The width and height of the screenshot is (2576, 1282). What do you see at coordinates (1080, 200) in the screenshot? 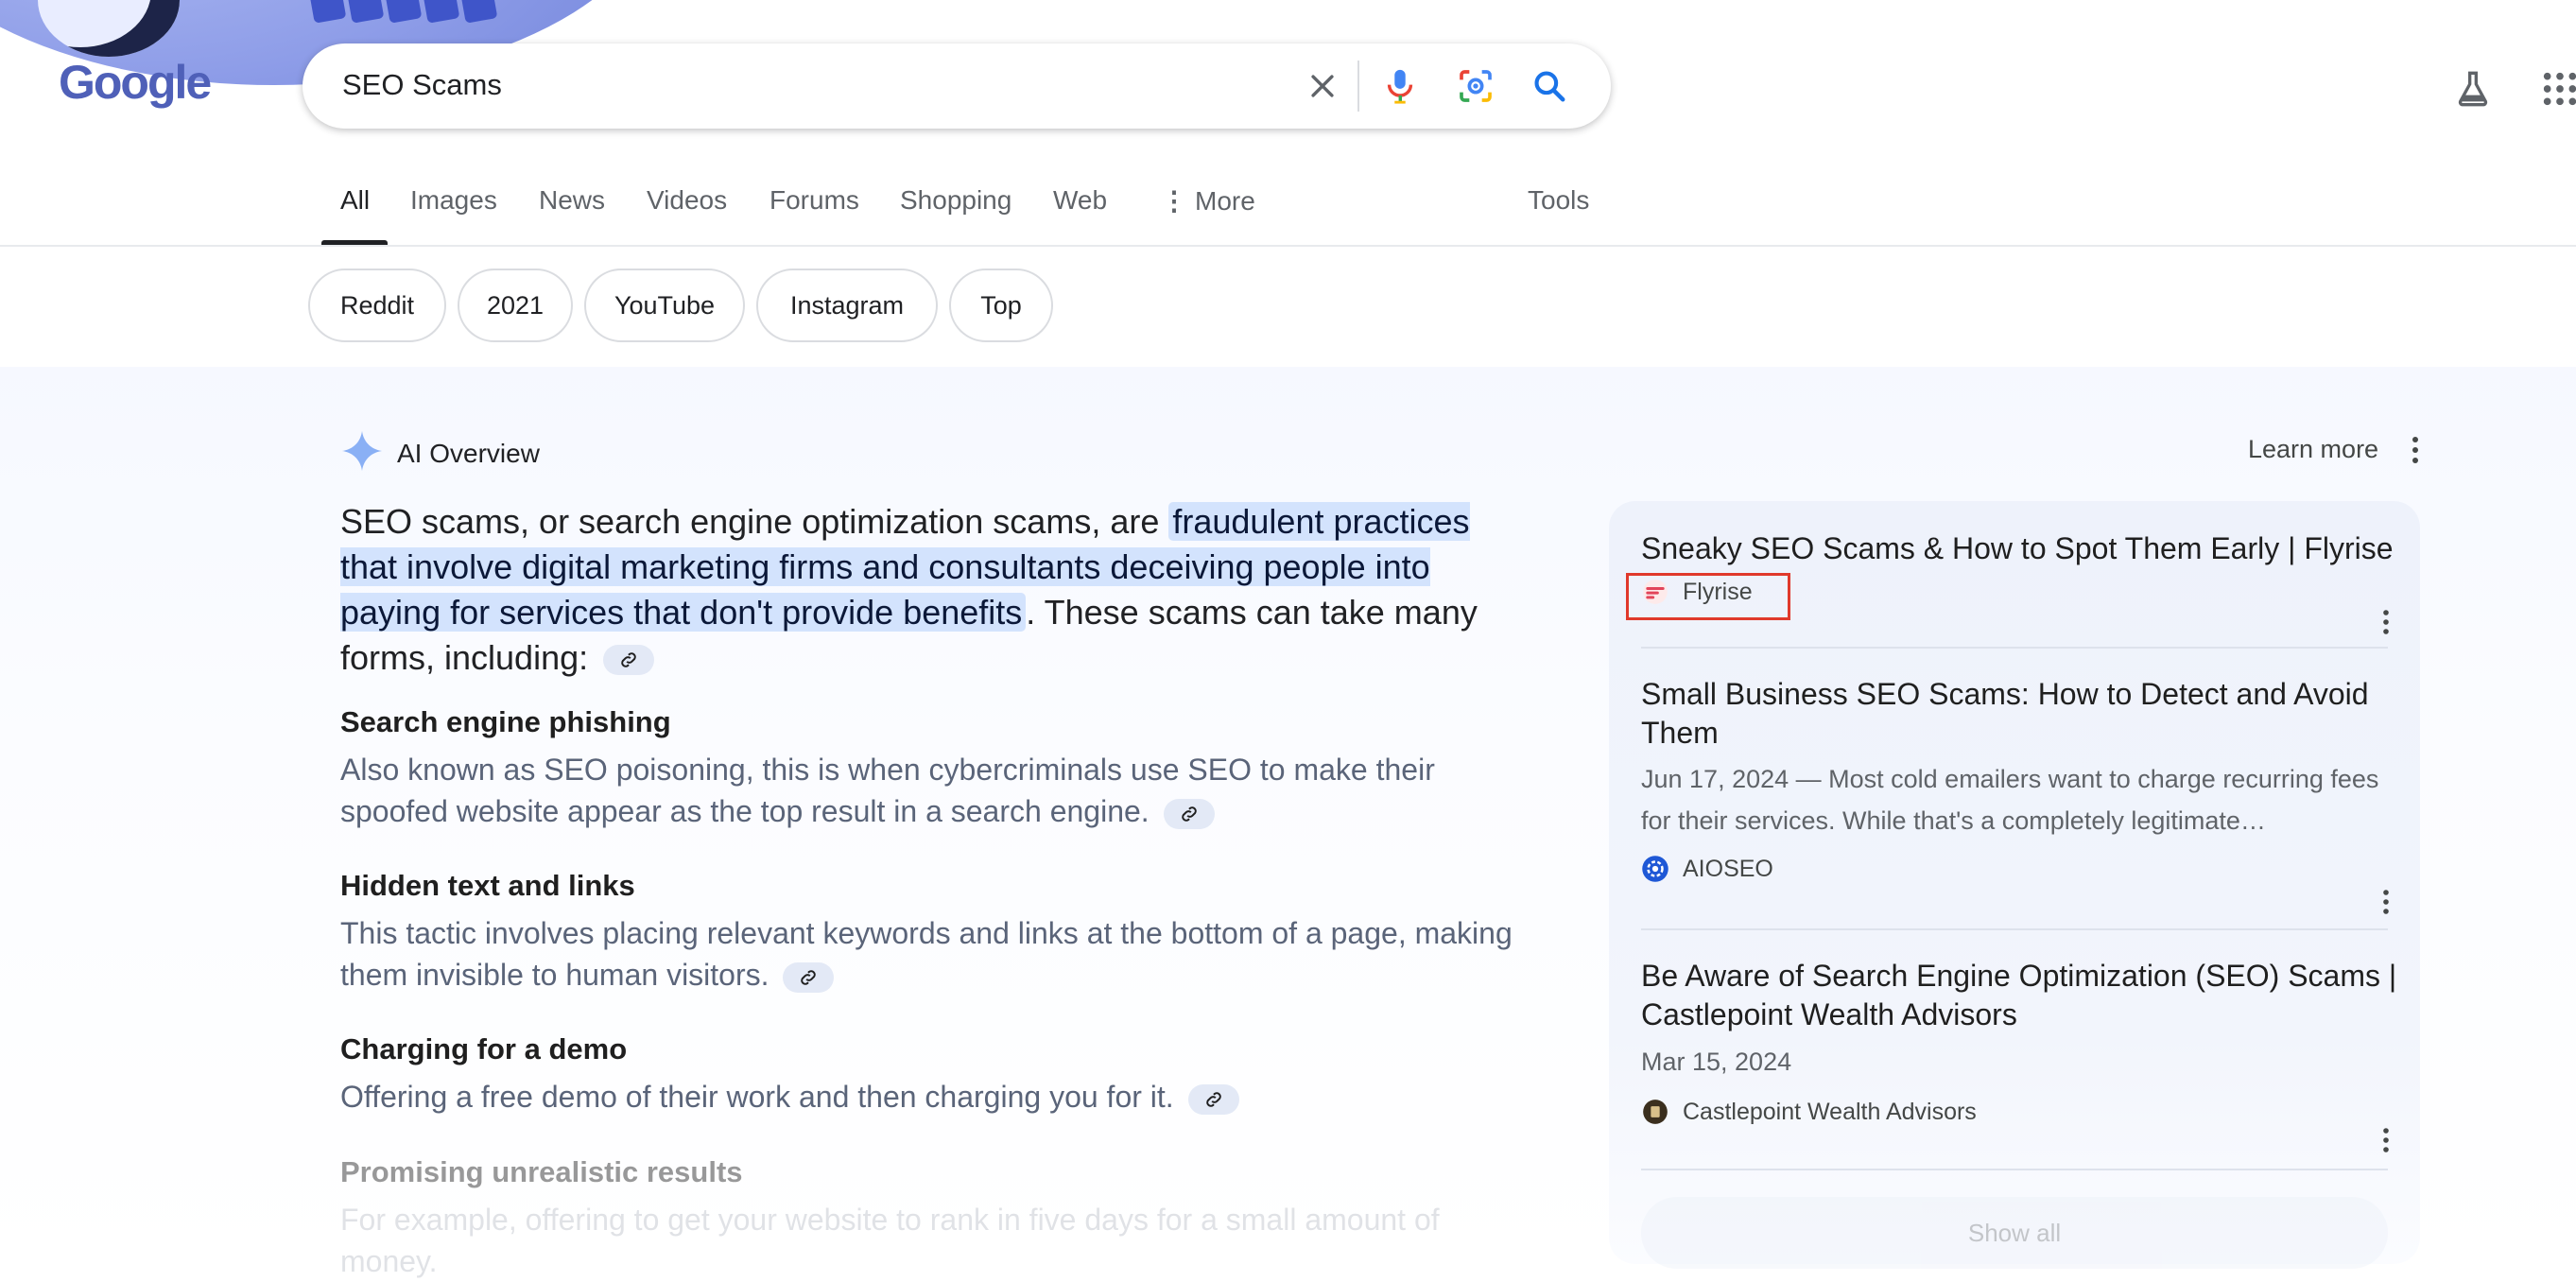
I see `tab-web: Web` at bounding box center [1080, 200].